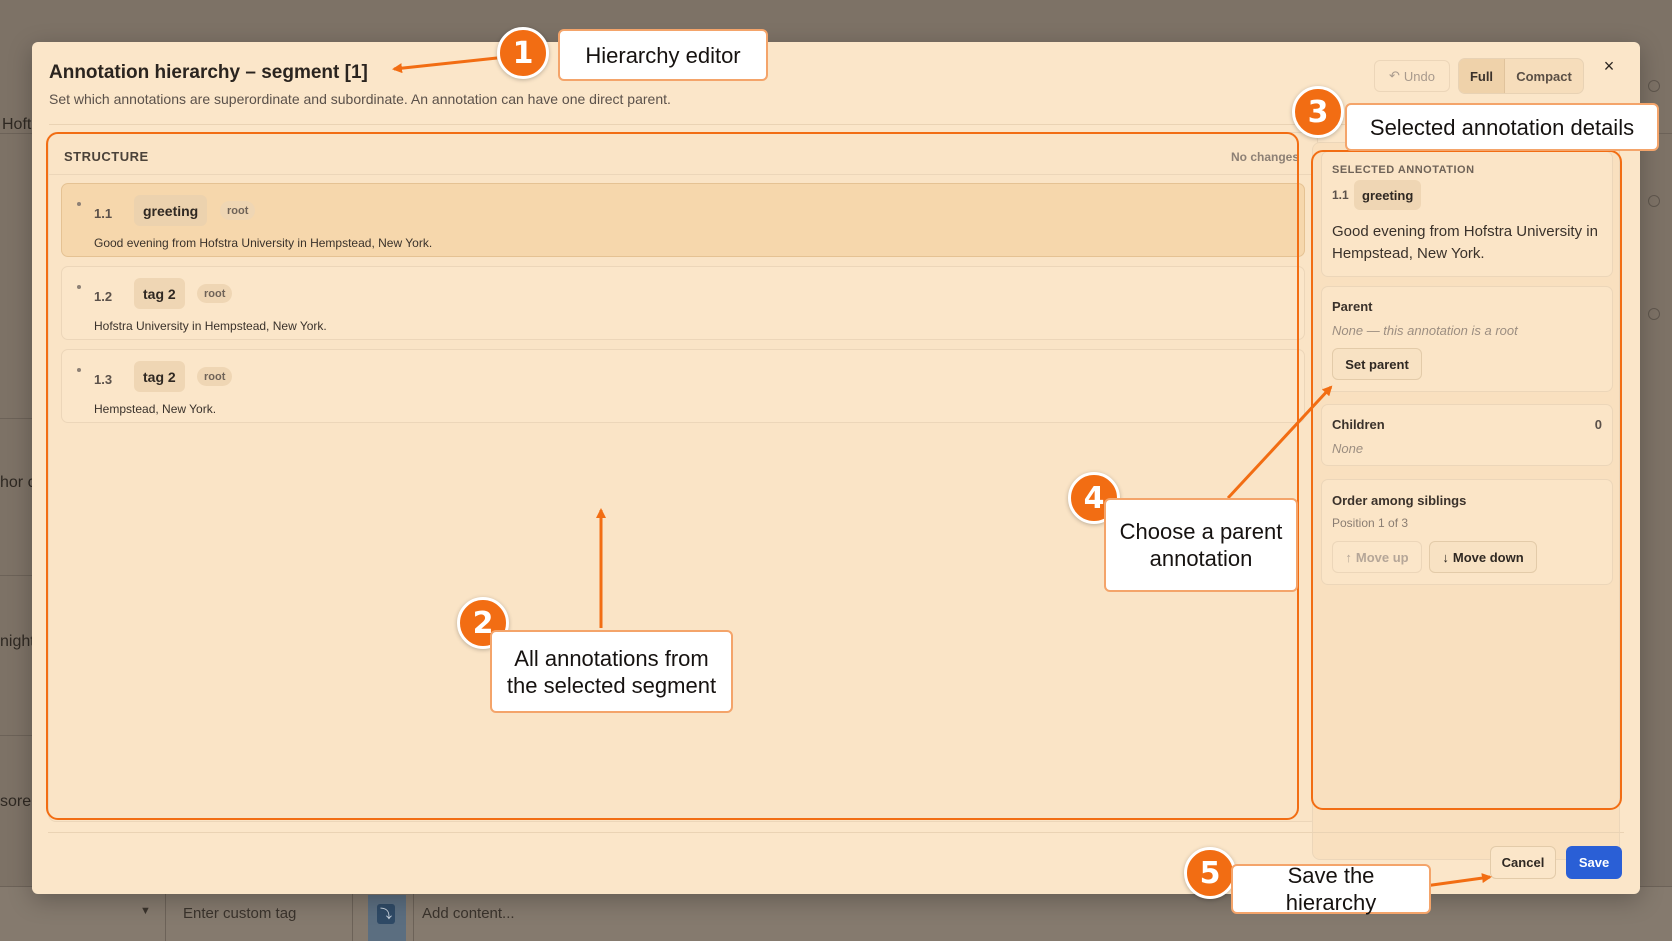 The height and width of the screenshot is (941, 1672). I want to click on bg-custom-tag-input: Enter custom tag, so click(240, 913).